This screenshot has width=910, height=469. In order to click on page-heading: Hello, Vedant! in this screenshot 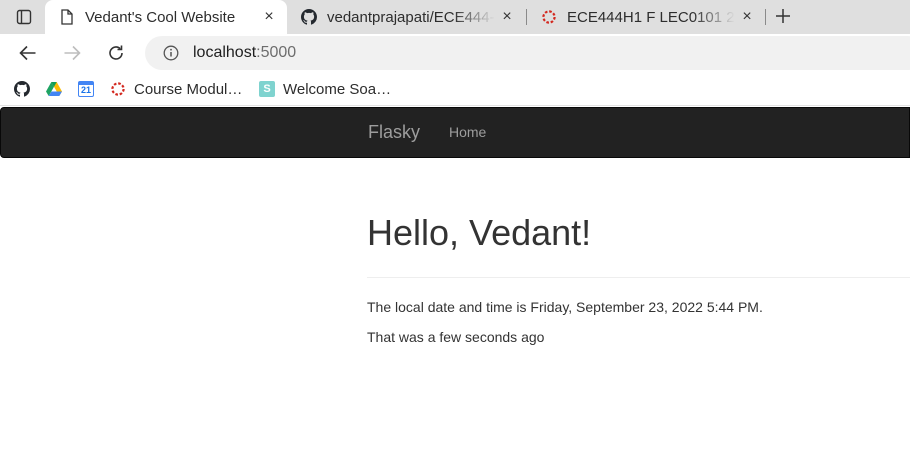, I will do `click(479, 232)`.